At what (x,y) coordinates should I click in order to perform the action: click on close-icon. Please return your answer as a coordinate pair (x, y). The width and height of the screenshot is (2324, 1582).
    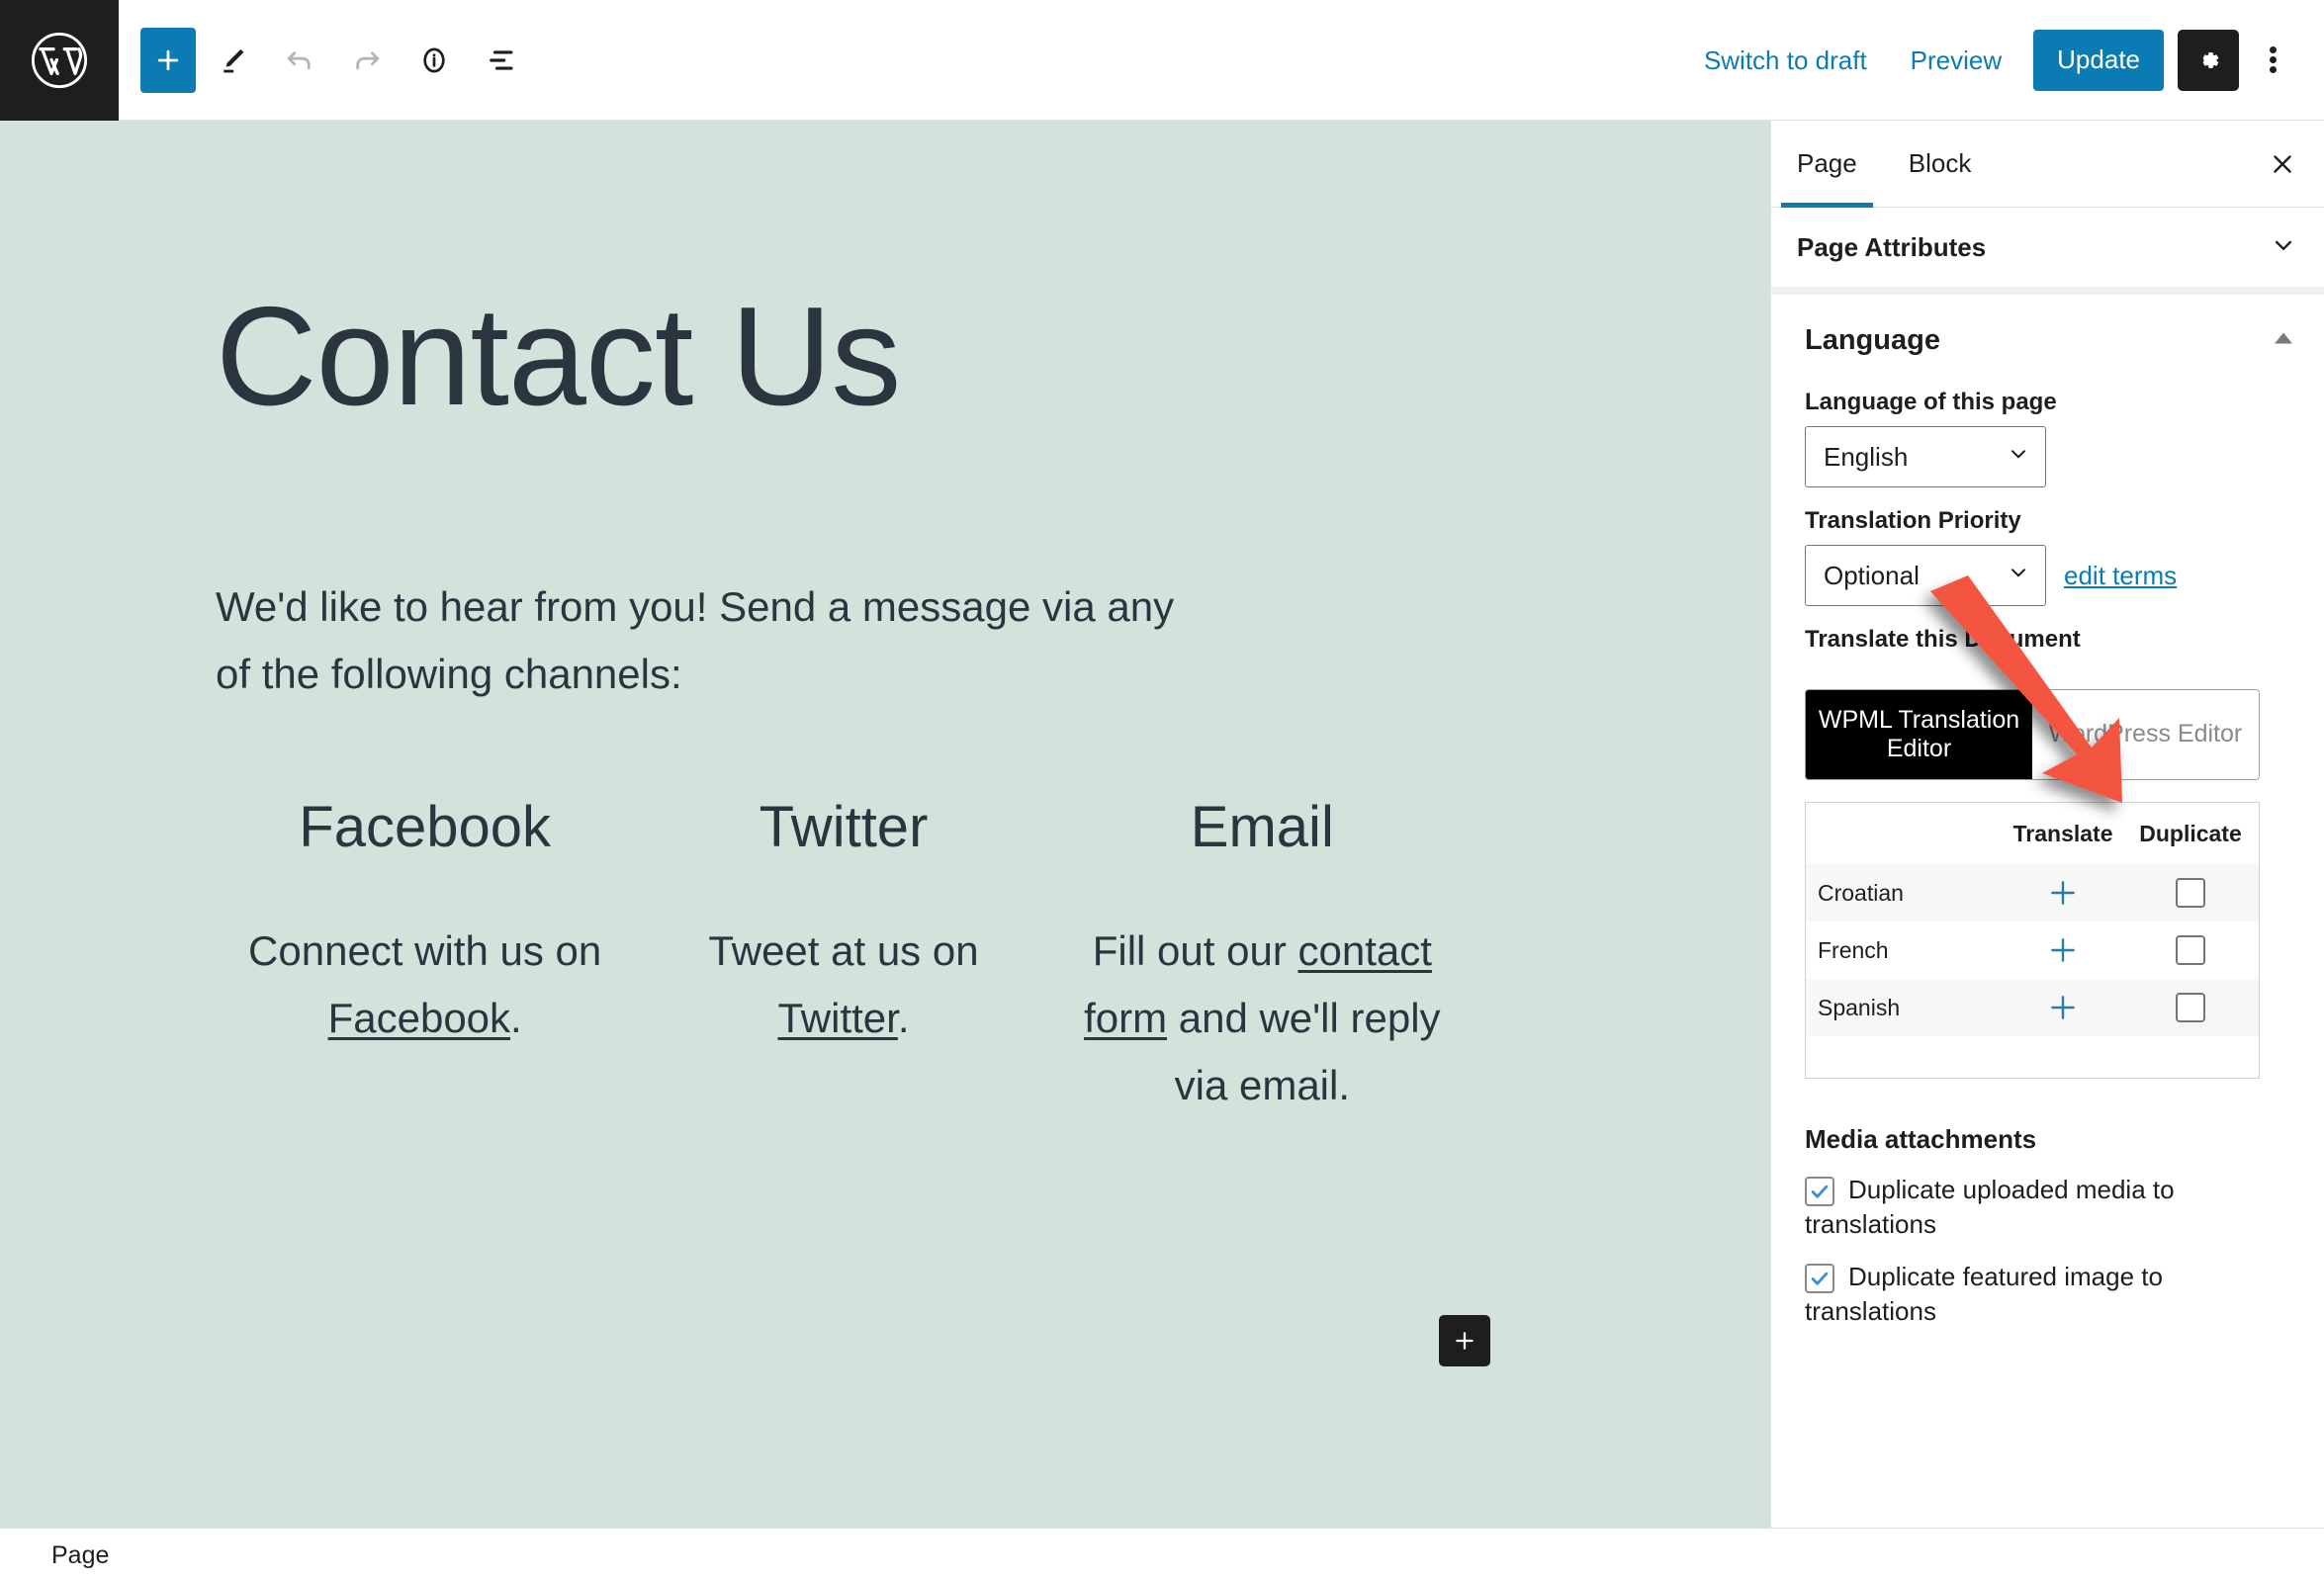
    Looking at the image, I should click on (2283, 163).